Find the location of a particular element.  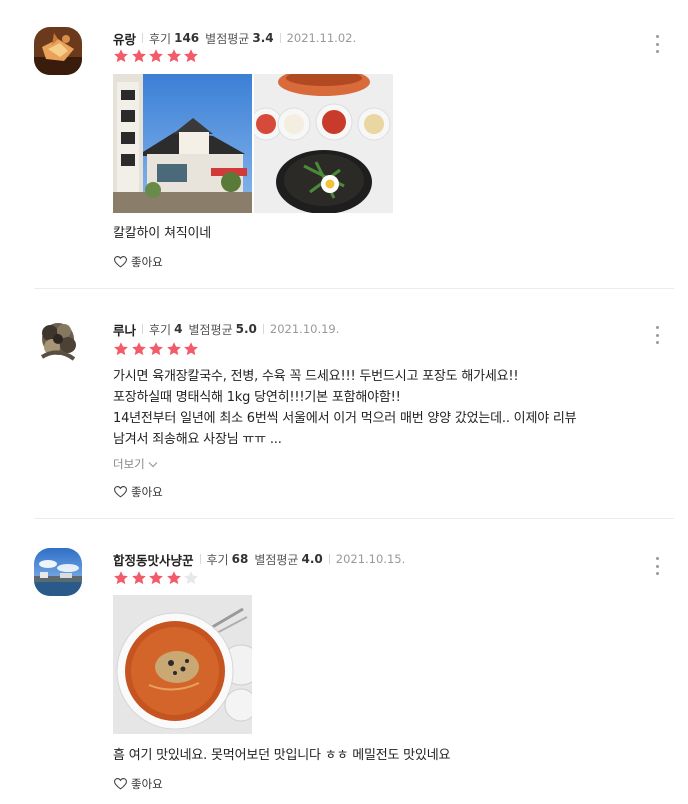

average-rating: 4.0 is located at coordinates (312, 559).